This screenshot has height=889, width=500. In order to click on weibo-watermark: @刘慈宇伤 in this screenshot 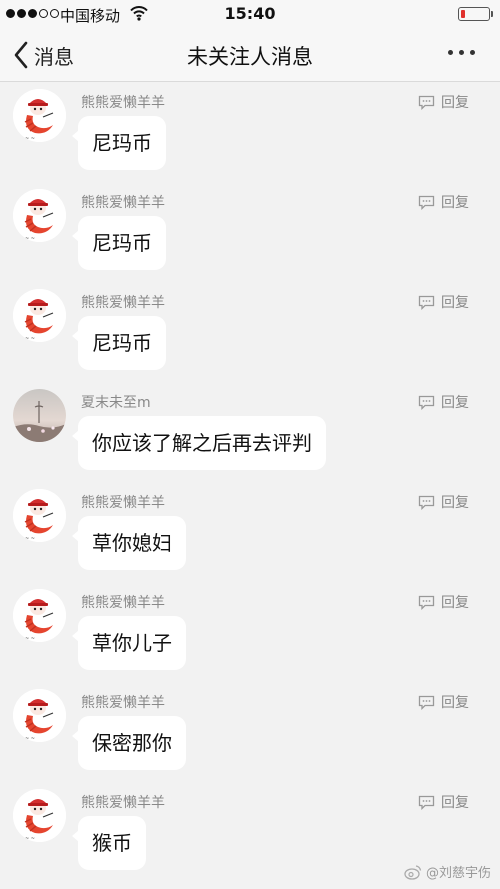, I will do `click(447, 871)`.